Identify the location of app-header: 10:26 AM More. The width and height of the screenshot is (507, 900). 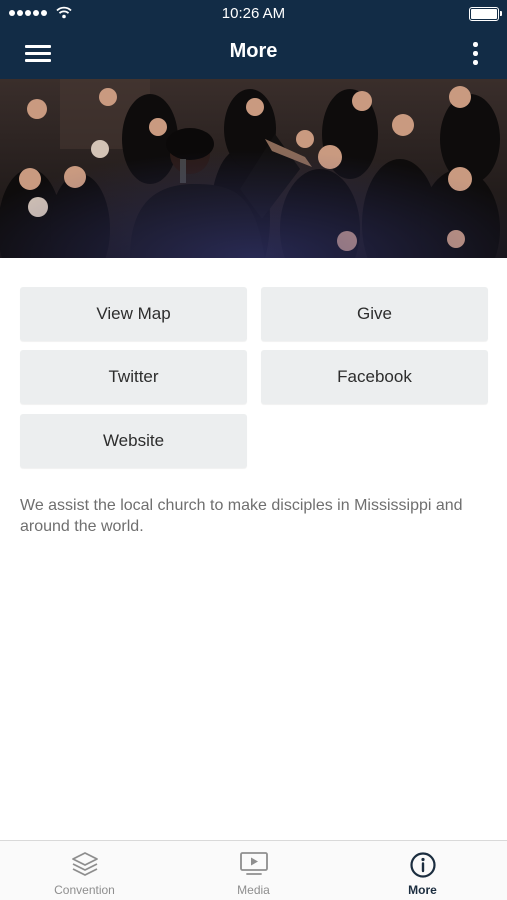
(253, 39).